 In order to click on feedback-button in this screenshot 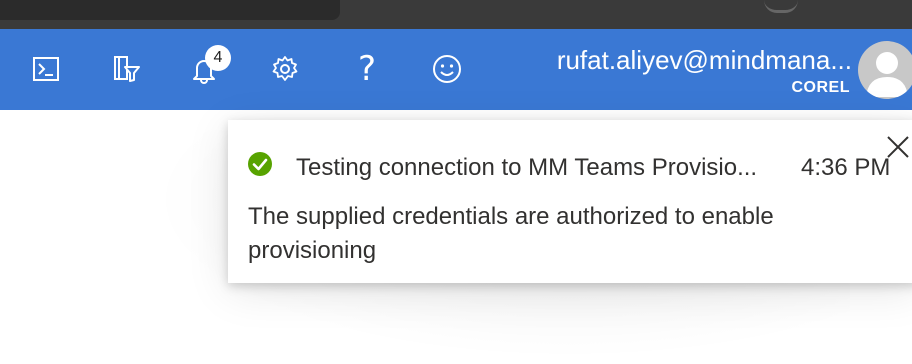, I will do `click(447, 69)`.